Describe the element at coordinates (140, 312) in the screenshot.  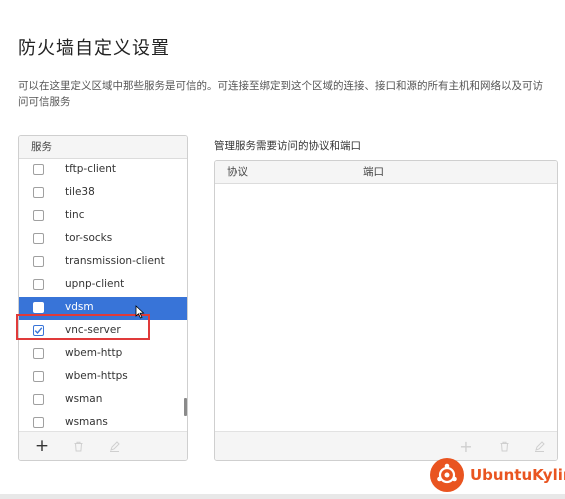
I see `mouse-cursor-icon` at that location.